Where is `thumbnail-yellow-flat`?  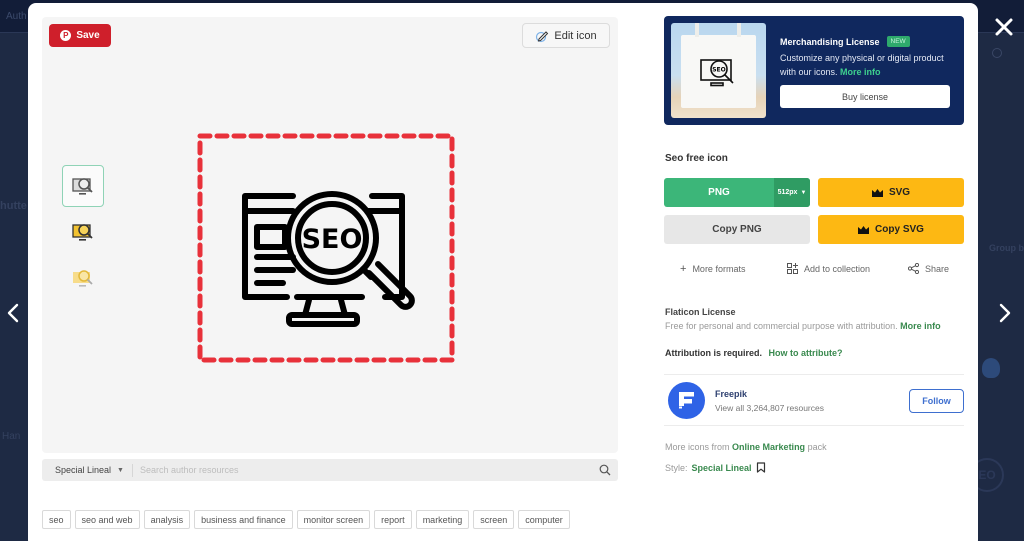
thumbnail-yellow-flat is located at coordinates (83, 278).